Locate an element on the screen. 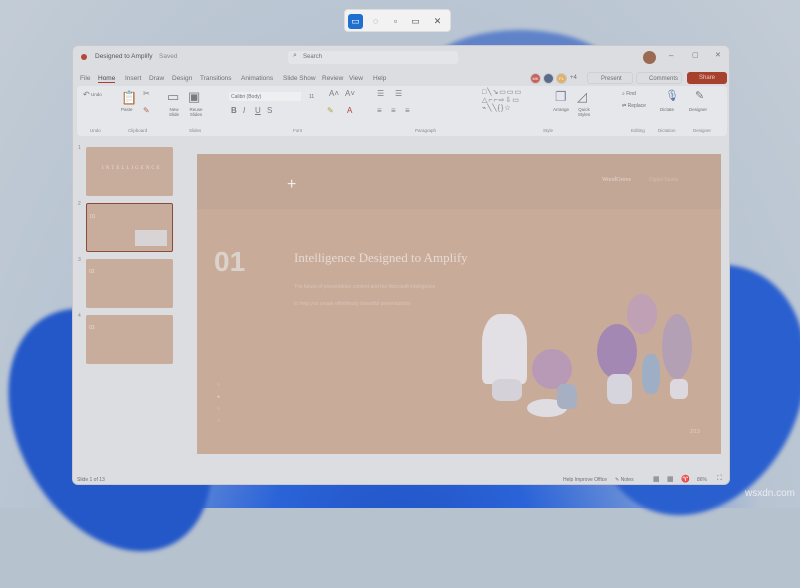 The height and width of the screenshot is (588, 800). document-title: Designed to Amplify is located at coordinates (124, 56).